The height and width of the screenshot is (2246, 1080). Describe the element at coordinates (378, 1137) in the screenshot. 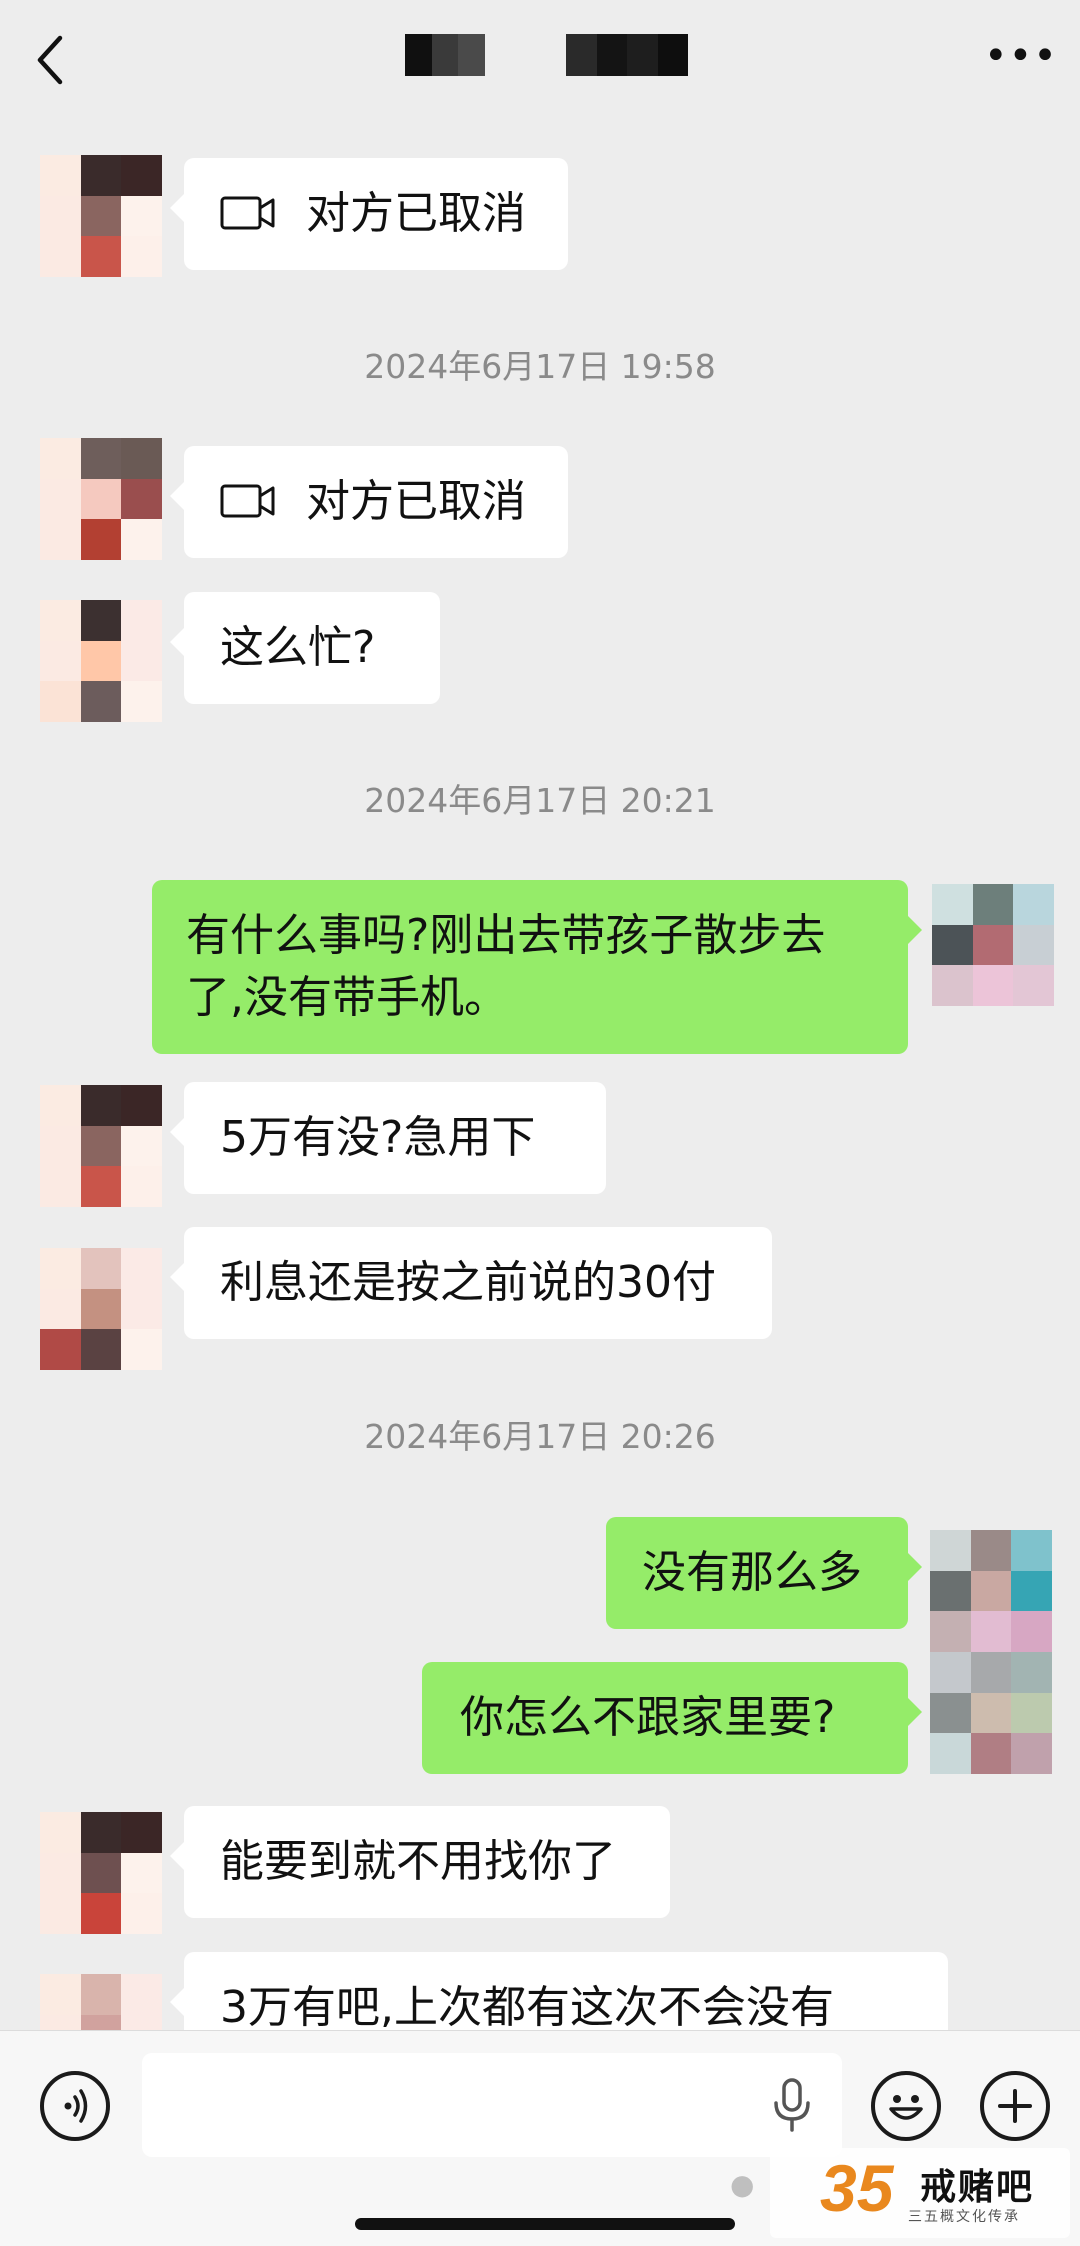

I see `message-text: 5万有没?急用下` at that location.